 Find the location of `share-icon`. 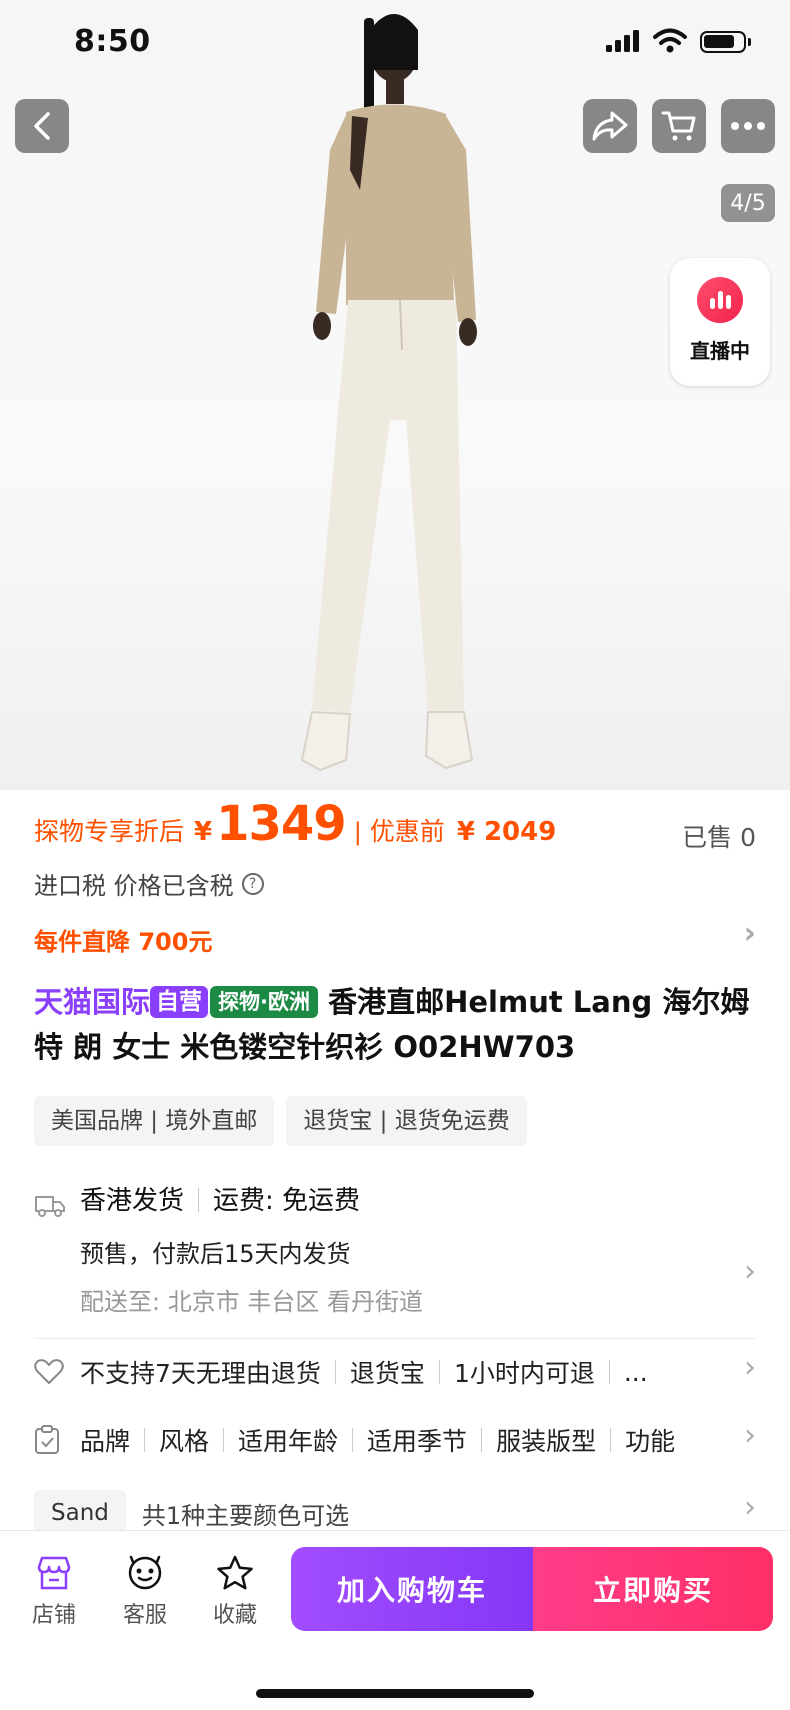

share-icon is located at coordinates (610, 126).